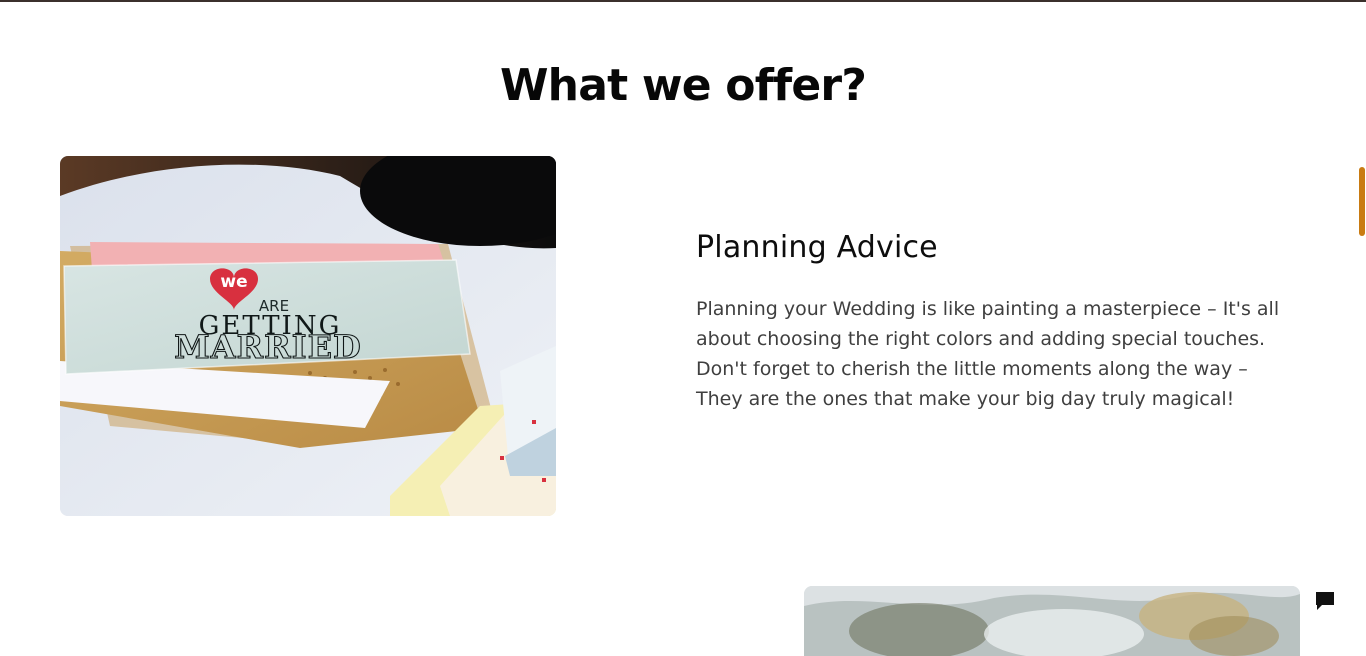 The height and width of the screenshot is (656, 1366). Describe the element at coordinates (268, 347) in the screenshot. I see `image-text-married: MARRIED` at that location.